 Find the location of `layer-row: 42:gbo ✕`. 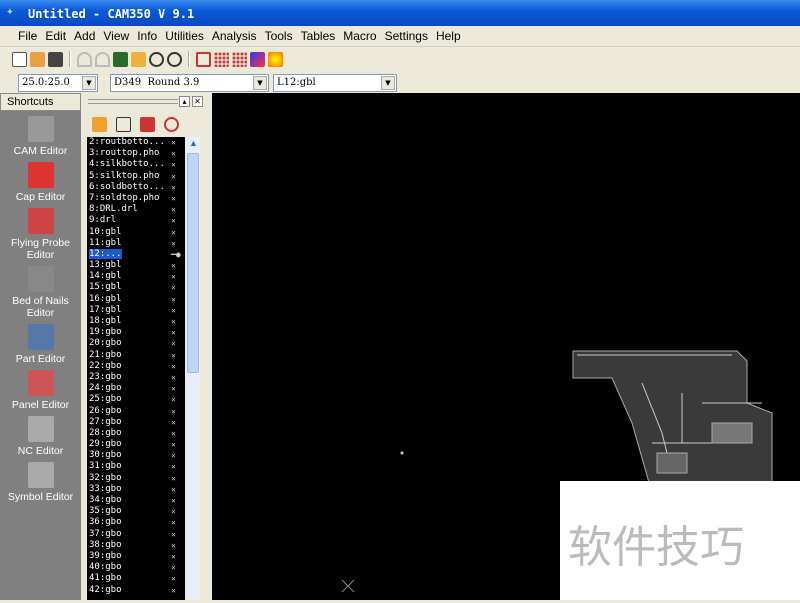

layer-row: 42:gbo ✕ is located at coordinates (136, 590).